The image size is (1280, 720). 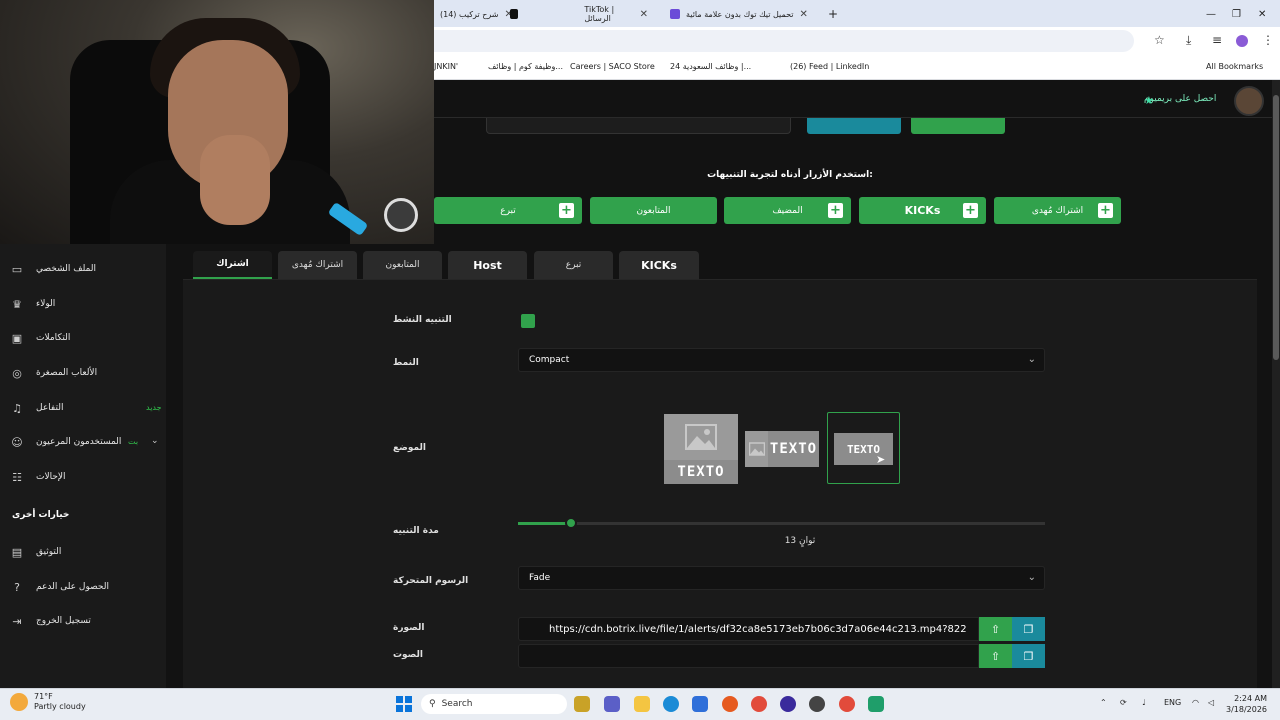 I want to click on id-card-icon: ▭, so click(x=17, y=269).